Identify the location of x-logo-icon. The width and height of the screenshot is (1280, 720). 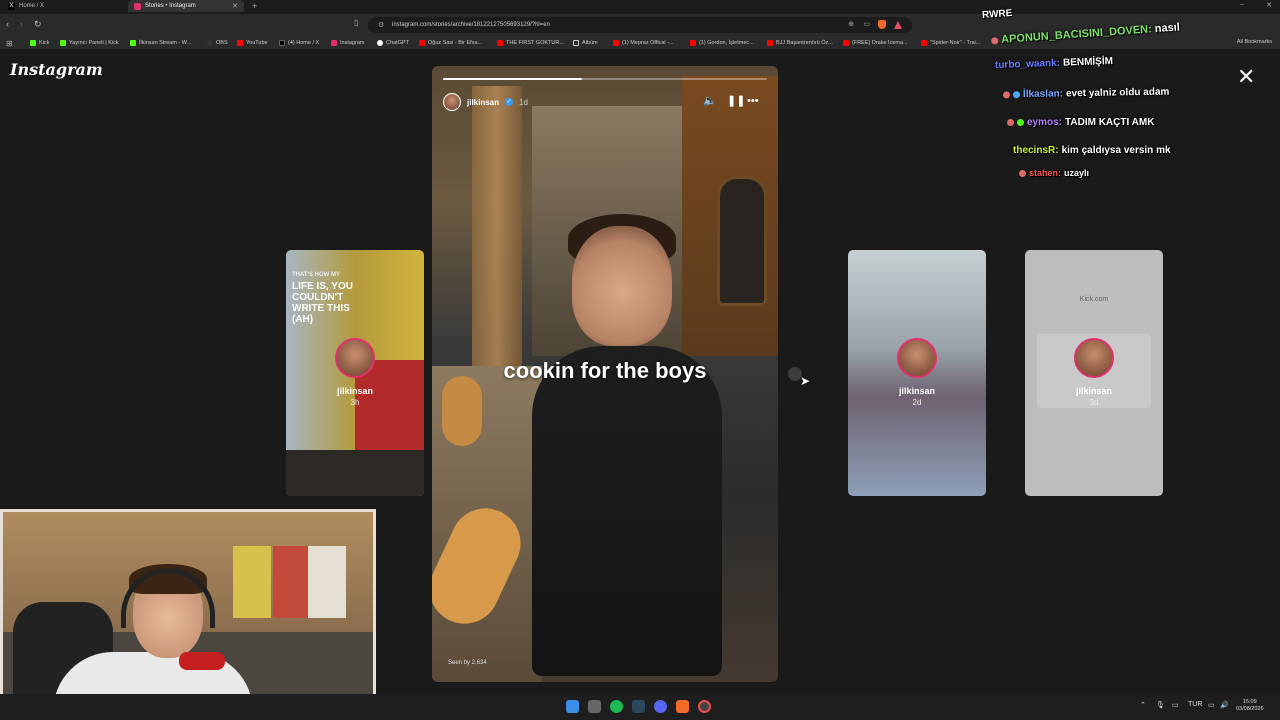
(282, 43).